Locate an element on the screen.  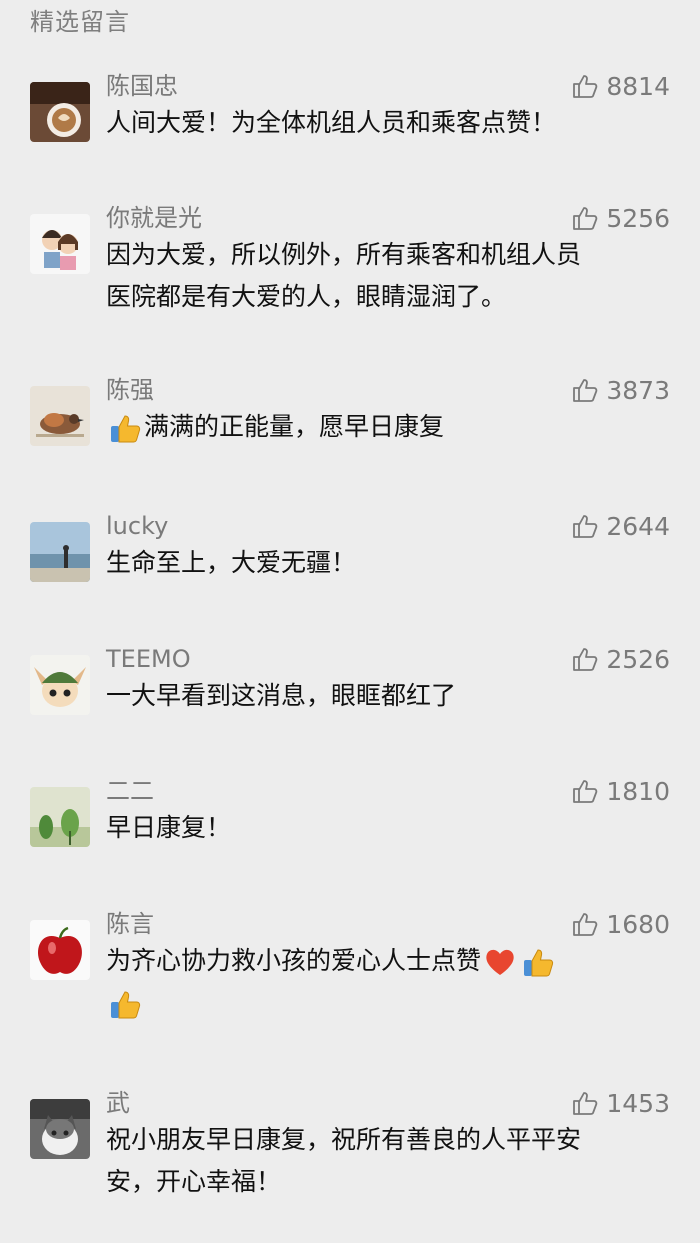
like-button: 8814 is located at coordinates (621, 86).